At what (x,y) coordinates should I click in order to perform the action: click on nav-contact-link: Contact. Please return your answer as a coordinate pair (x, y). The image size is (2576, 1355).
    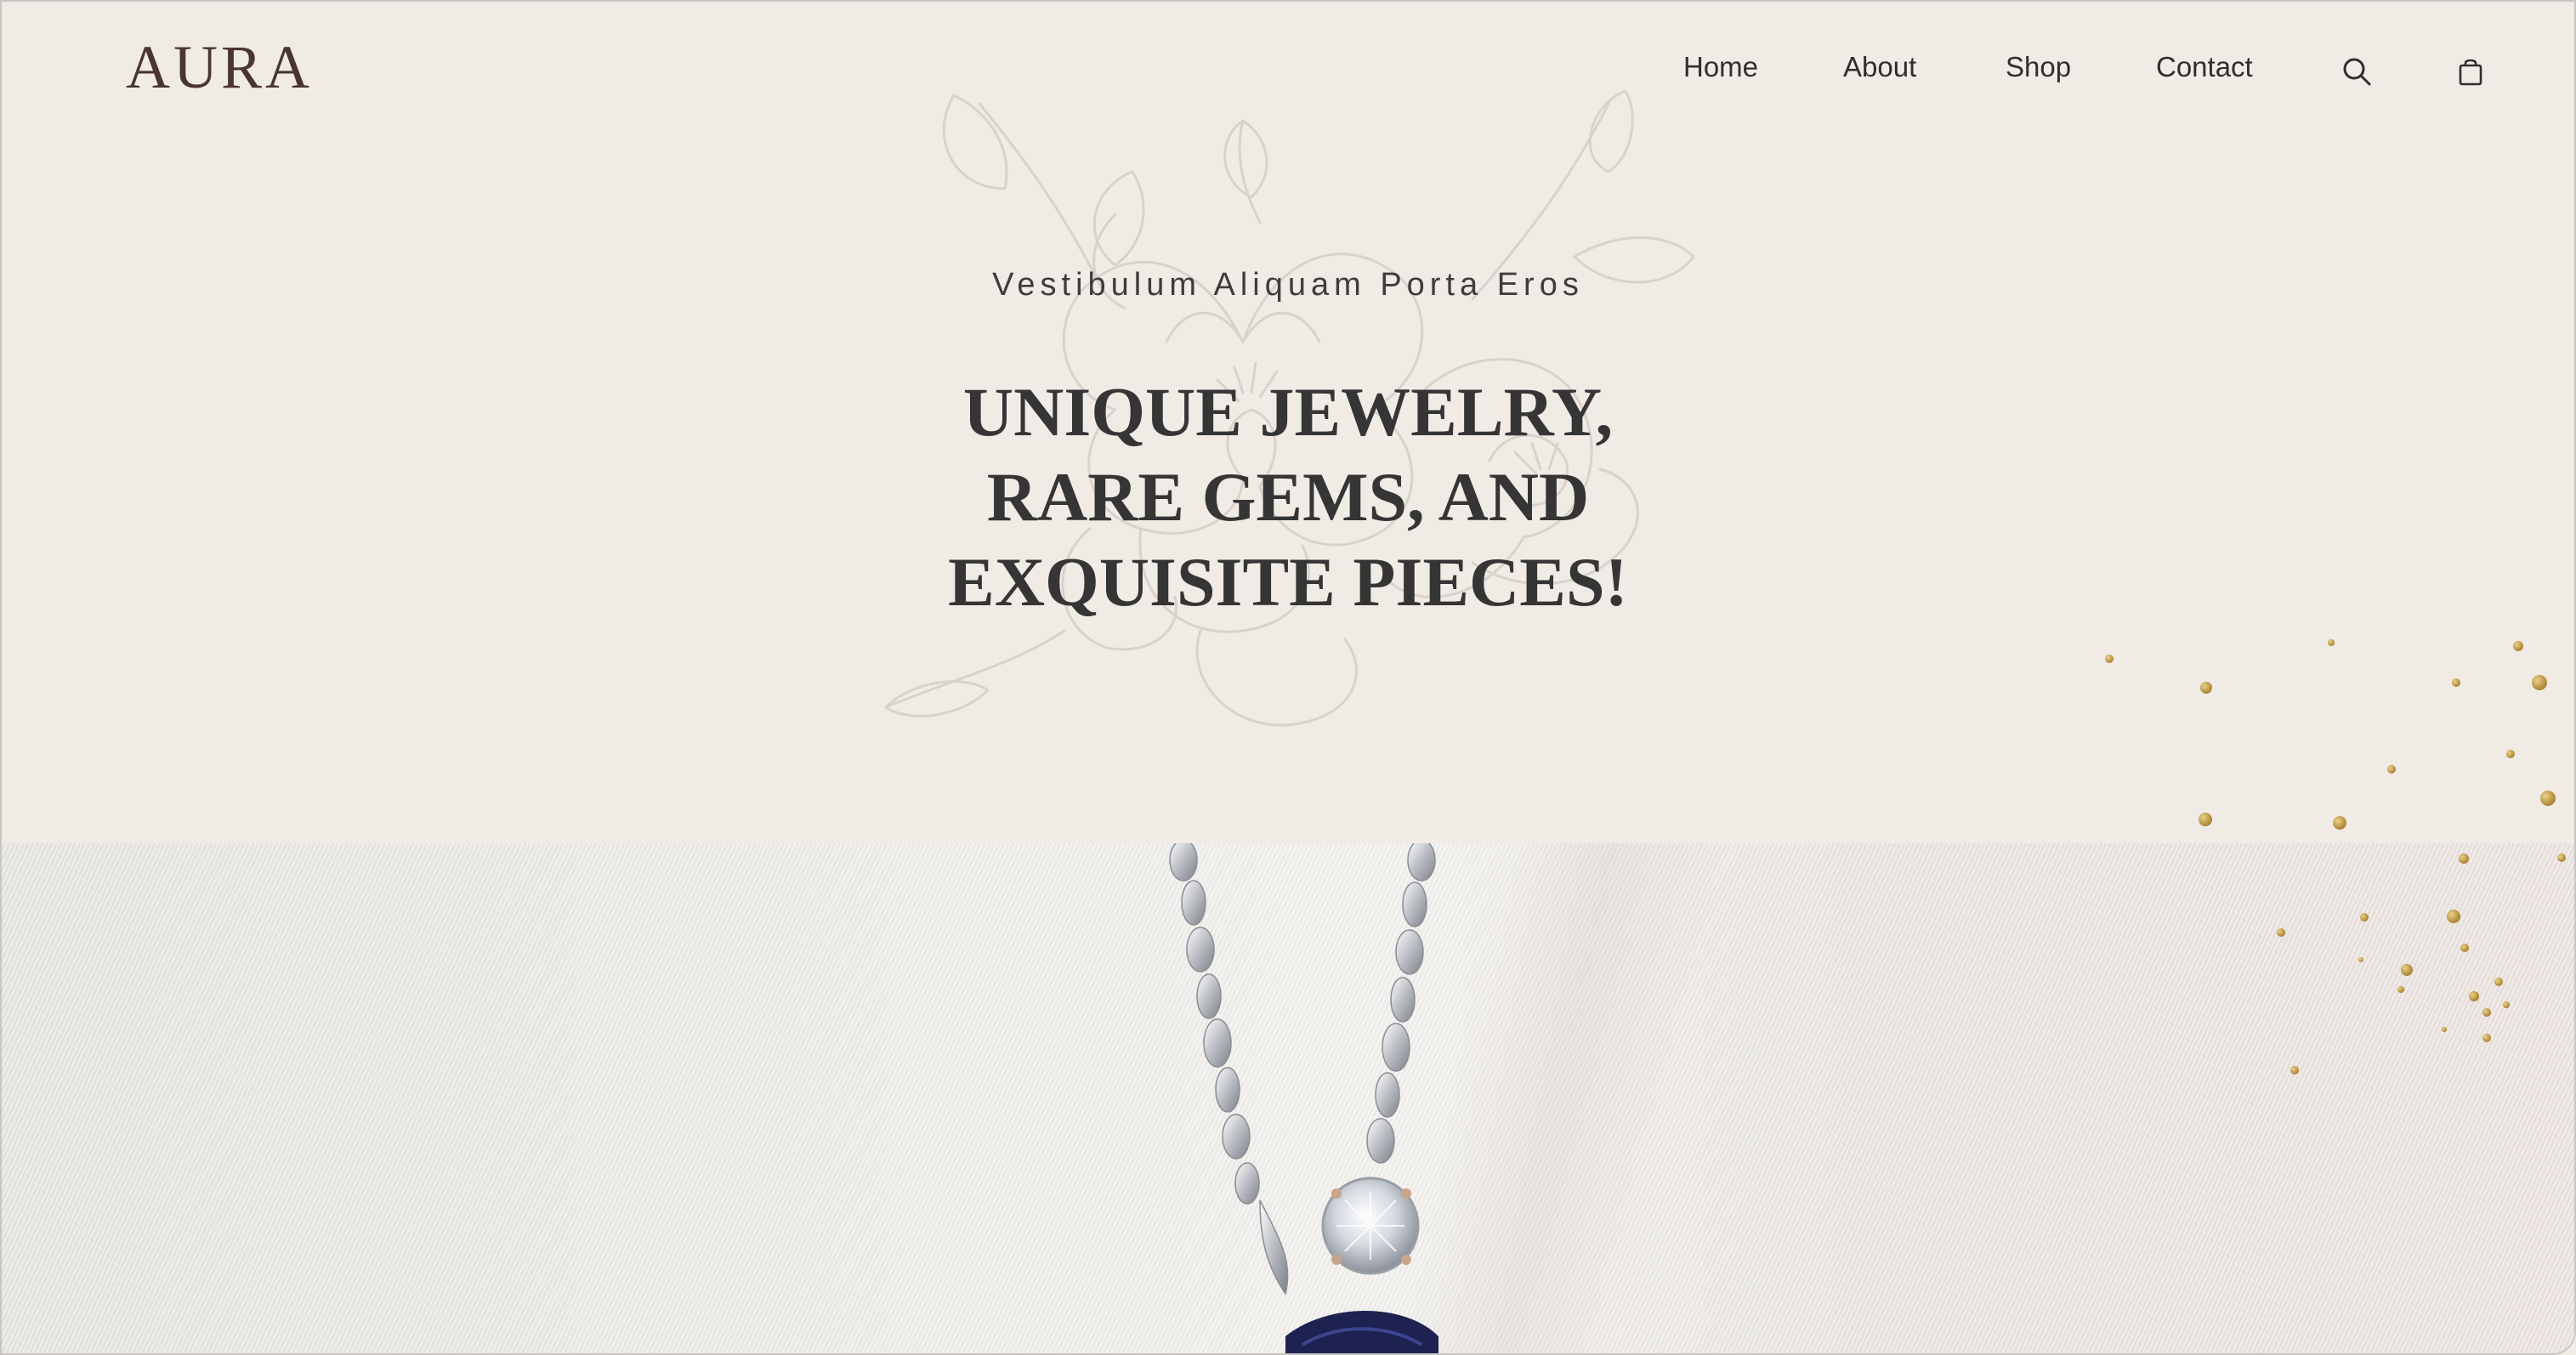
    Looking at the image, I should click on (2205, 67).